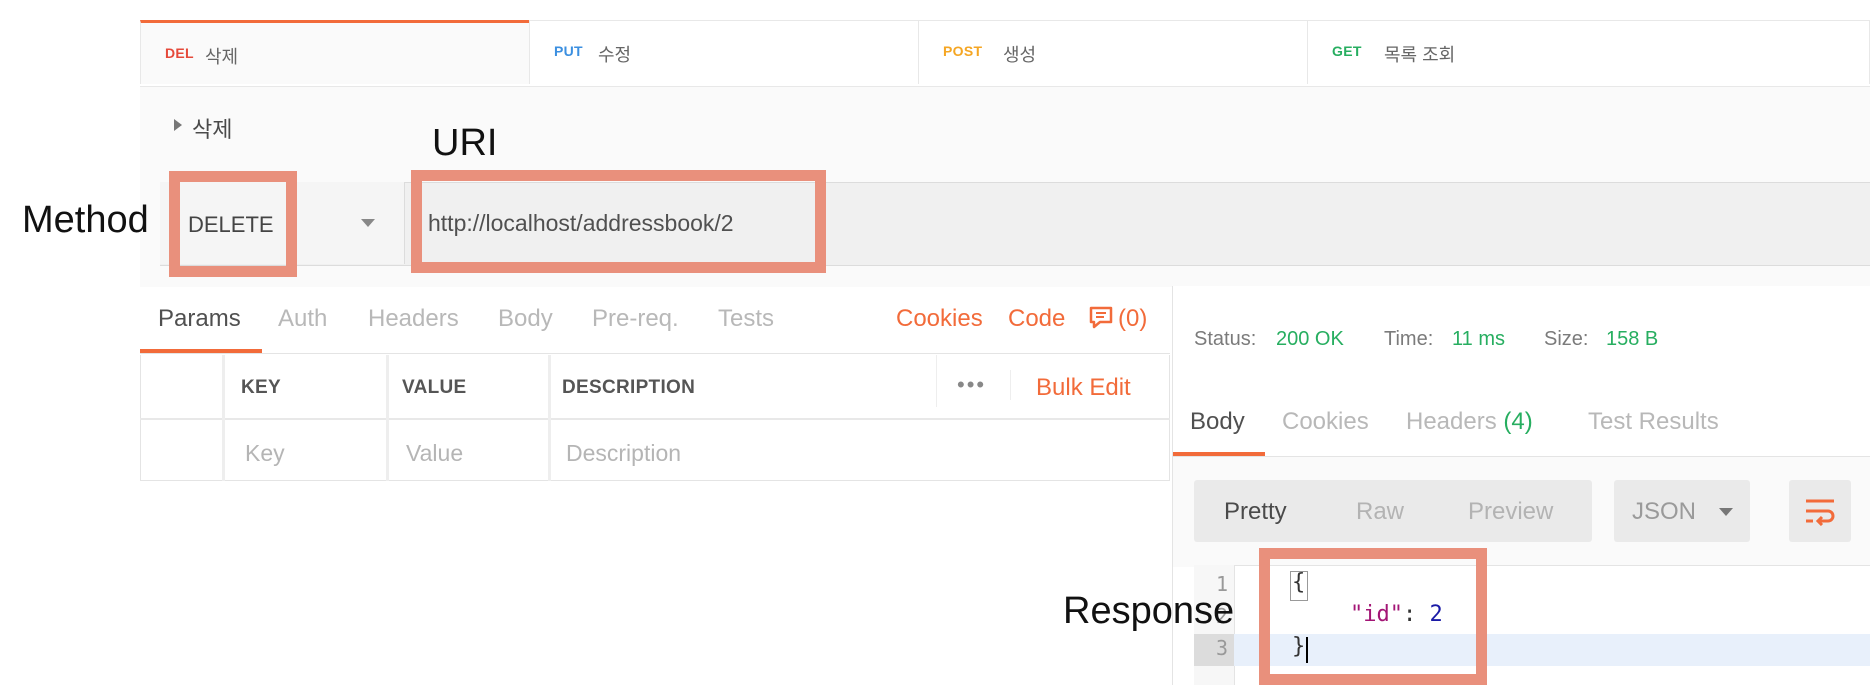  Describe the element at coordinates (465, 143) in the screenshot. I see `annotation-uri: URI` at that location.